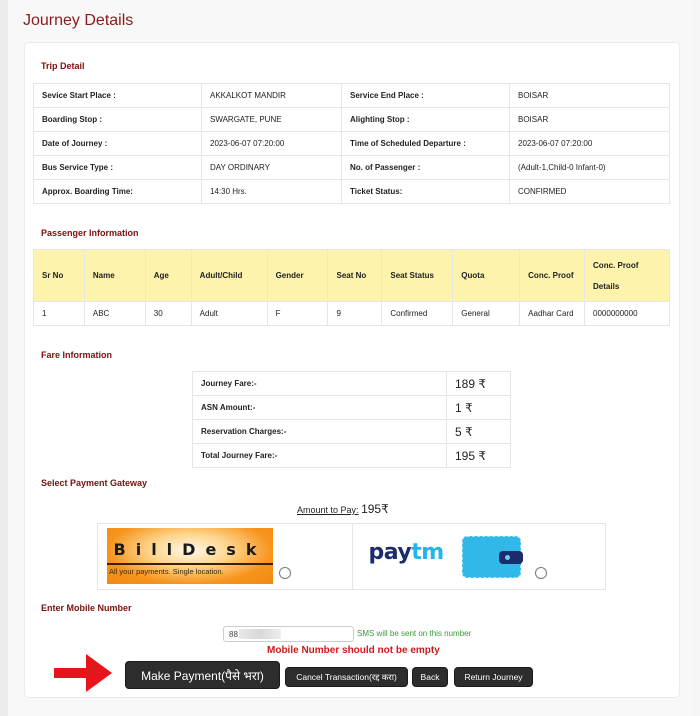 Image resolution: width=700 pixels, height=716 pixels. I want to click on passenger-cell: Confirmed, so click(417, 313).